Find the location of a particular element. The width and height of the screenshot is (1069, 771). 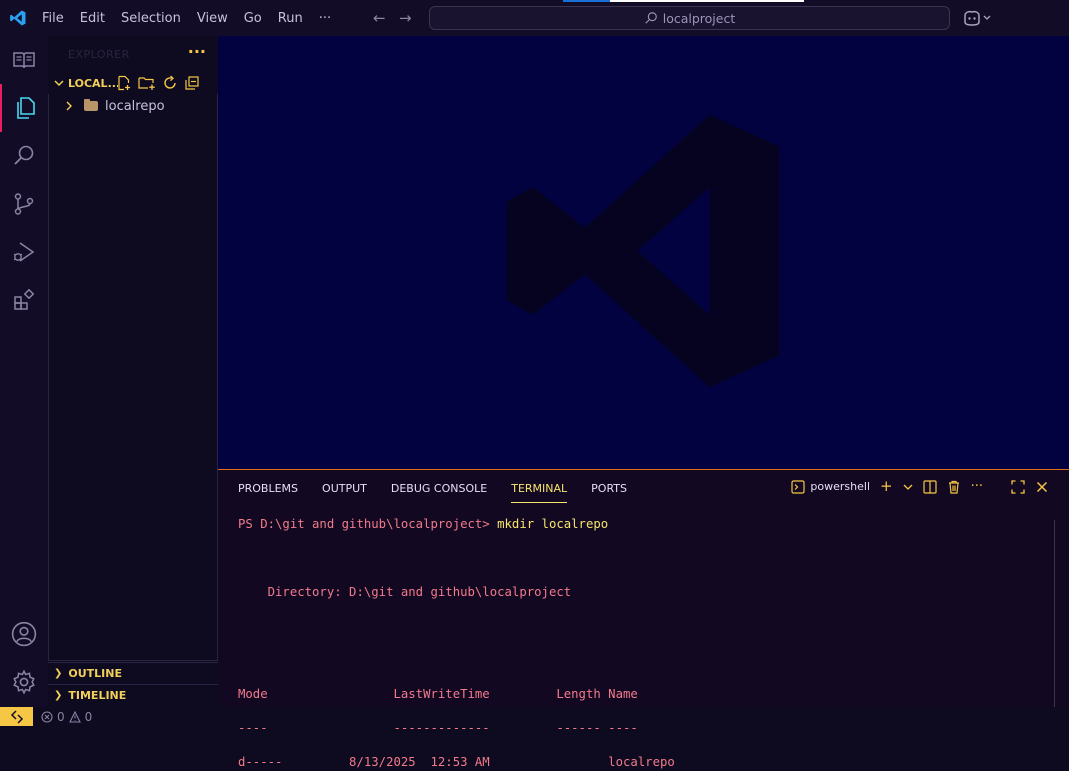

new-file-icon is located at coordinates (124, 83).